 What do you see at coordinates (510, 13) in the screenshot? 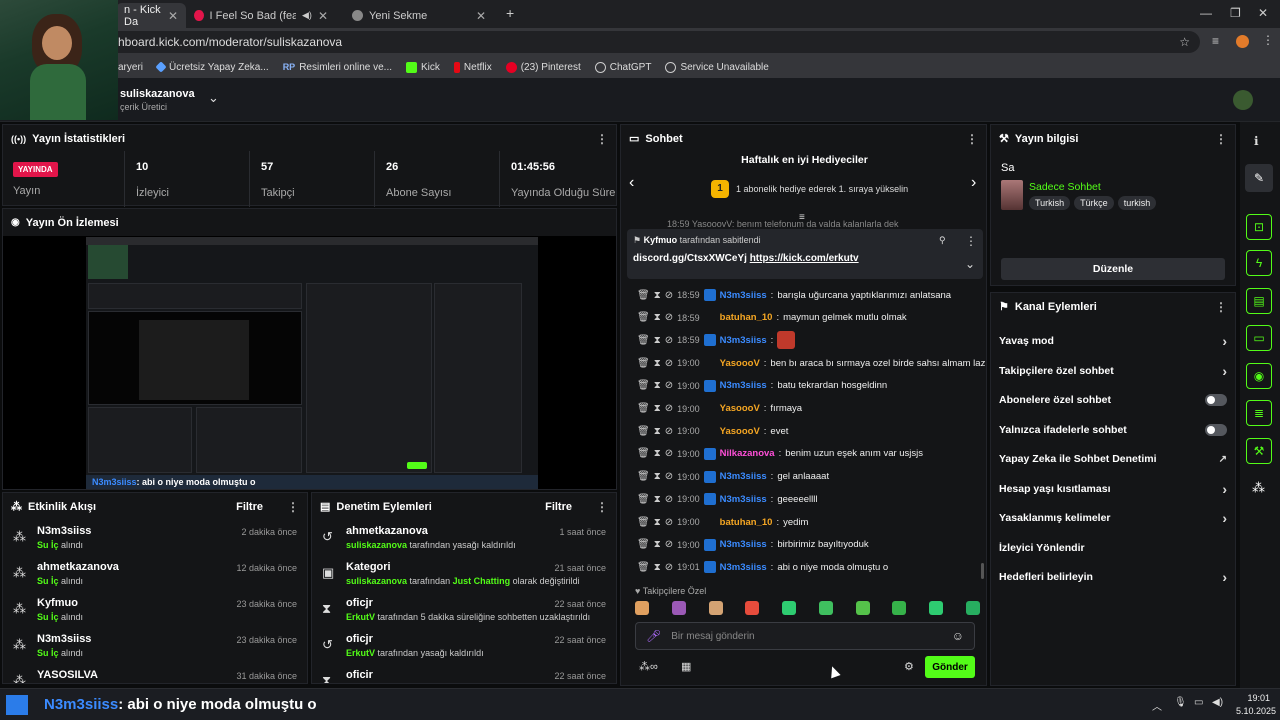
I see `new-tab-button: +` at bounding box center [510, 13].